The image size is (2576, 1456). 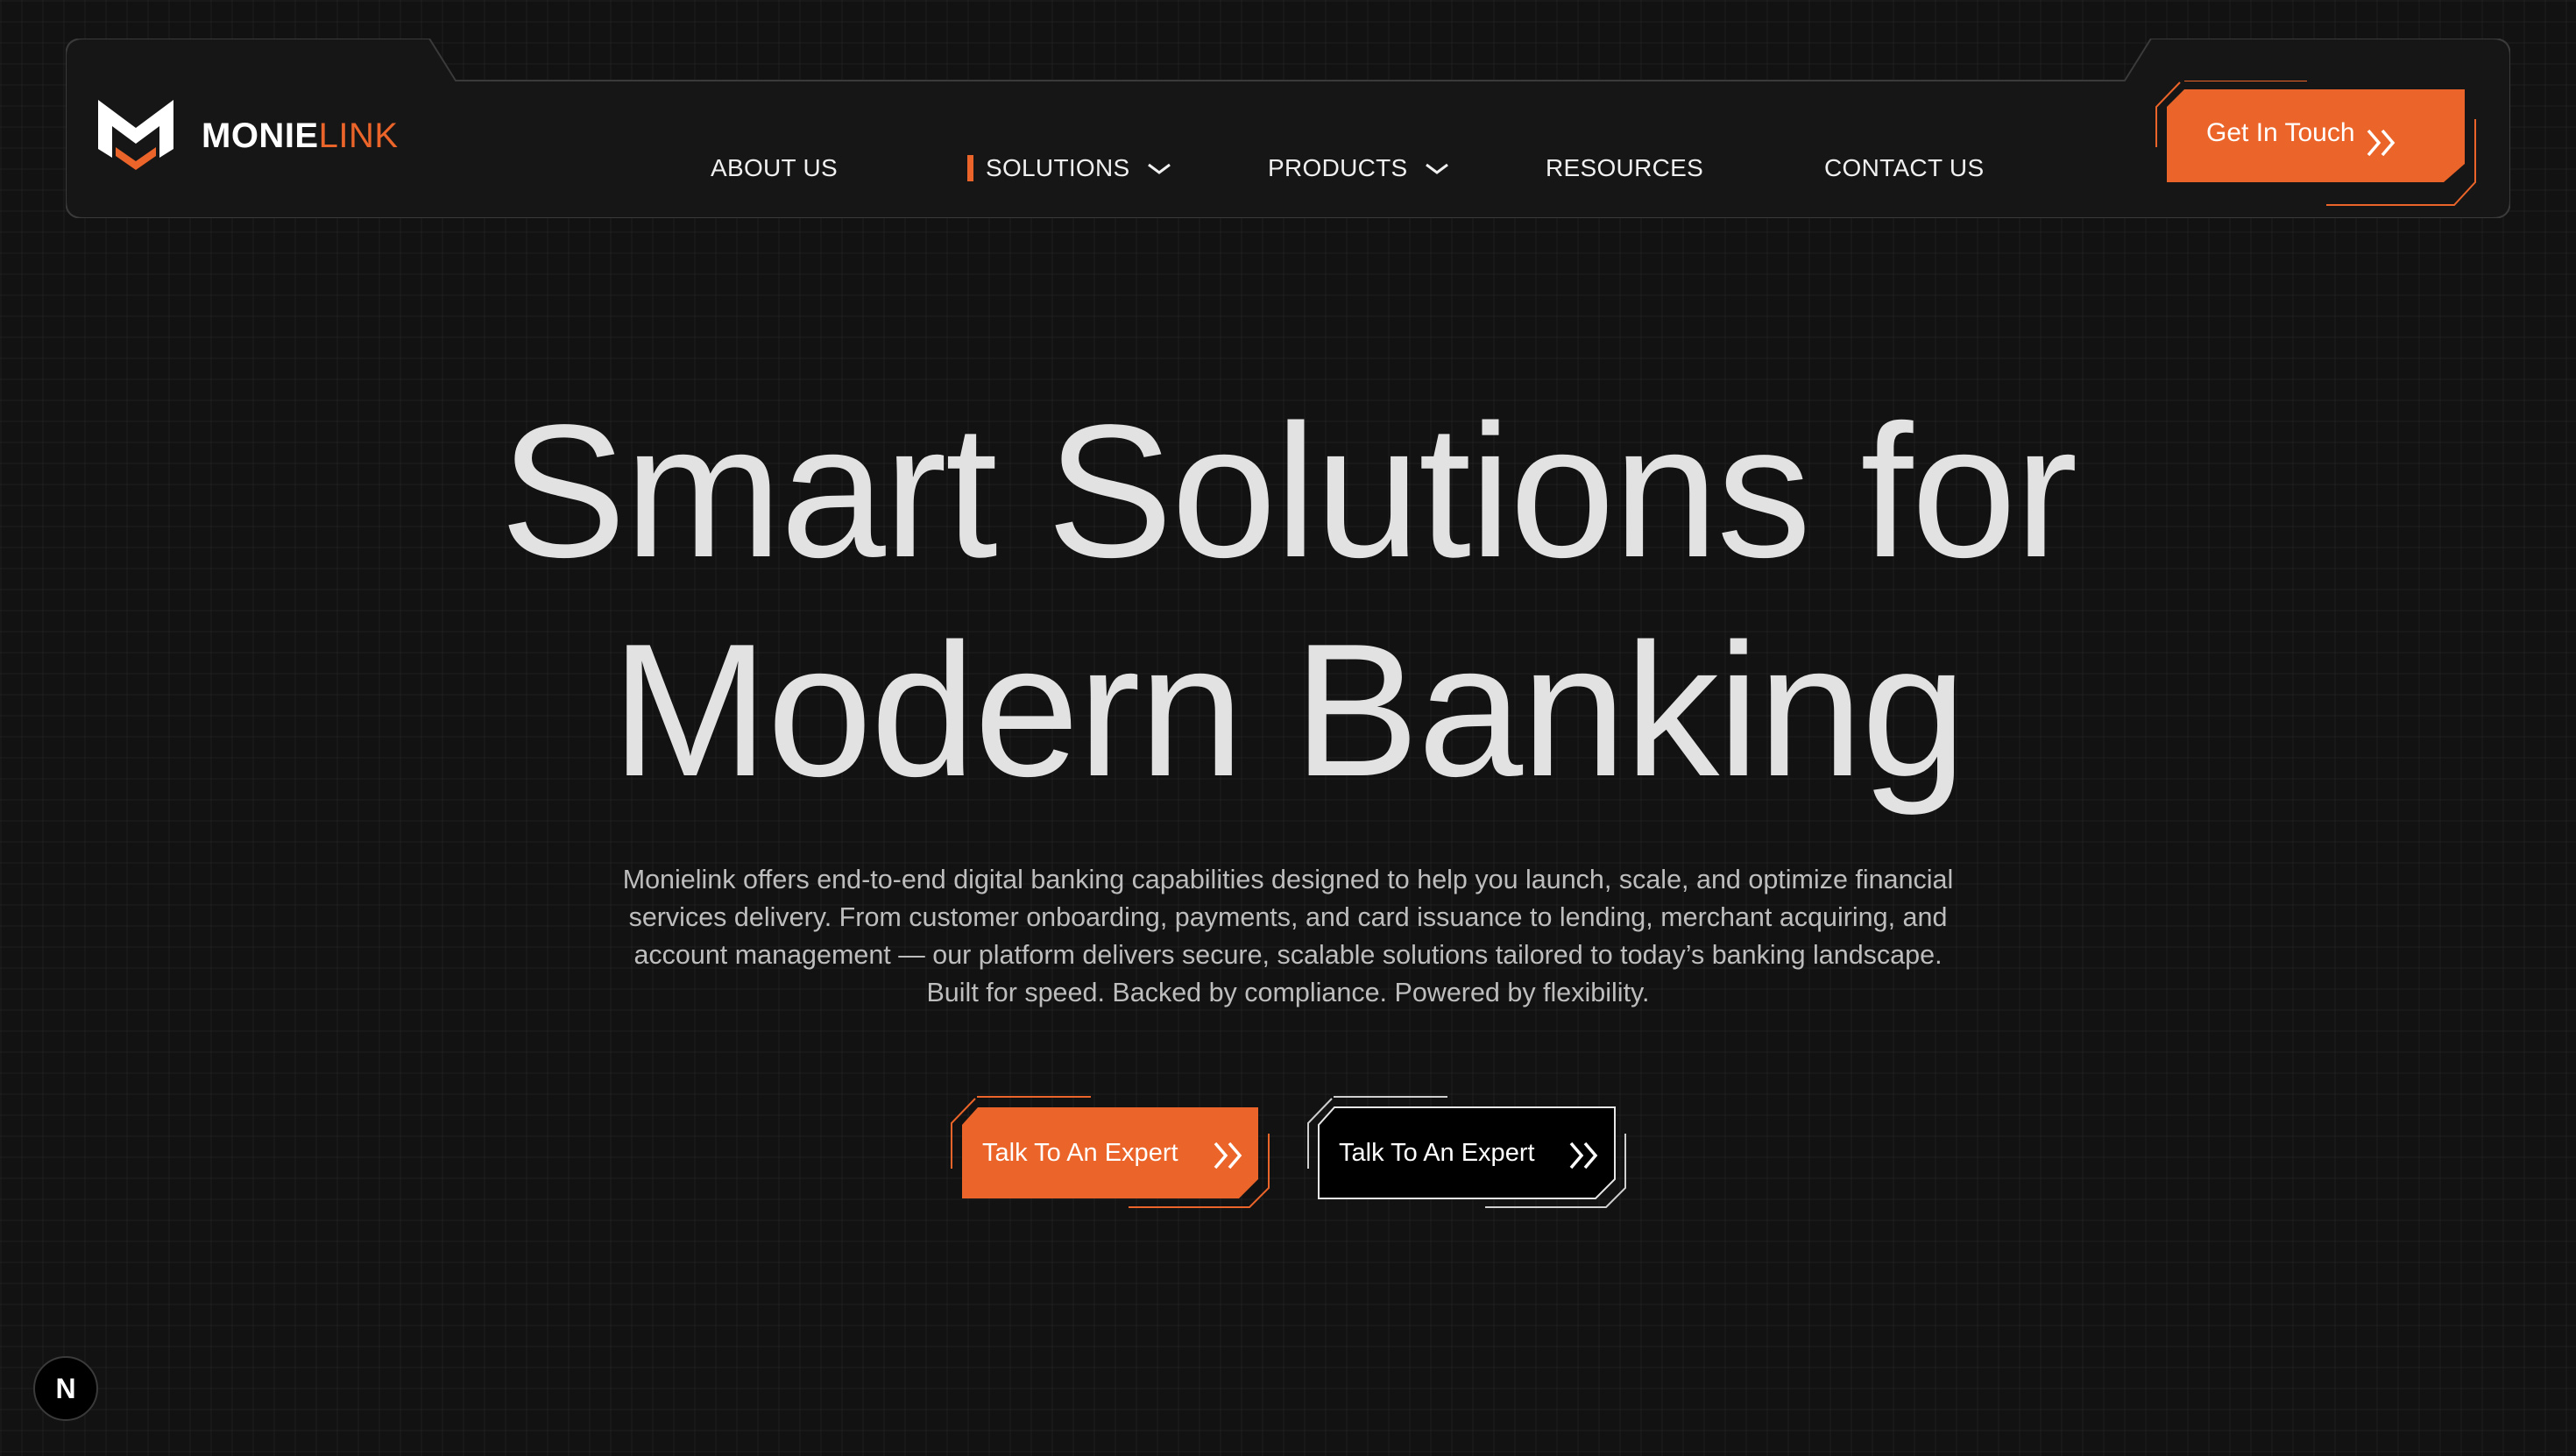 What do you see at coordinates (1338, 167) in the screenshot?
I see `nav-item-label: PRODUCTS` at bounding box center [1338, 167].